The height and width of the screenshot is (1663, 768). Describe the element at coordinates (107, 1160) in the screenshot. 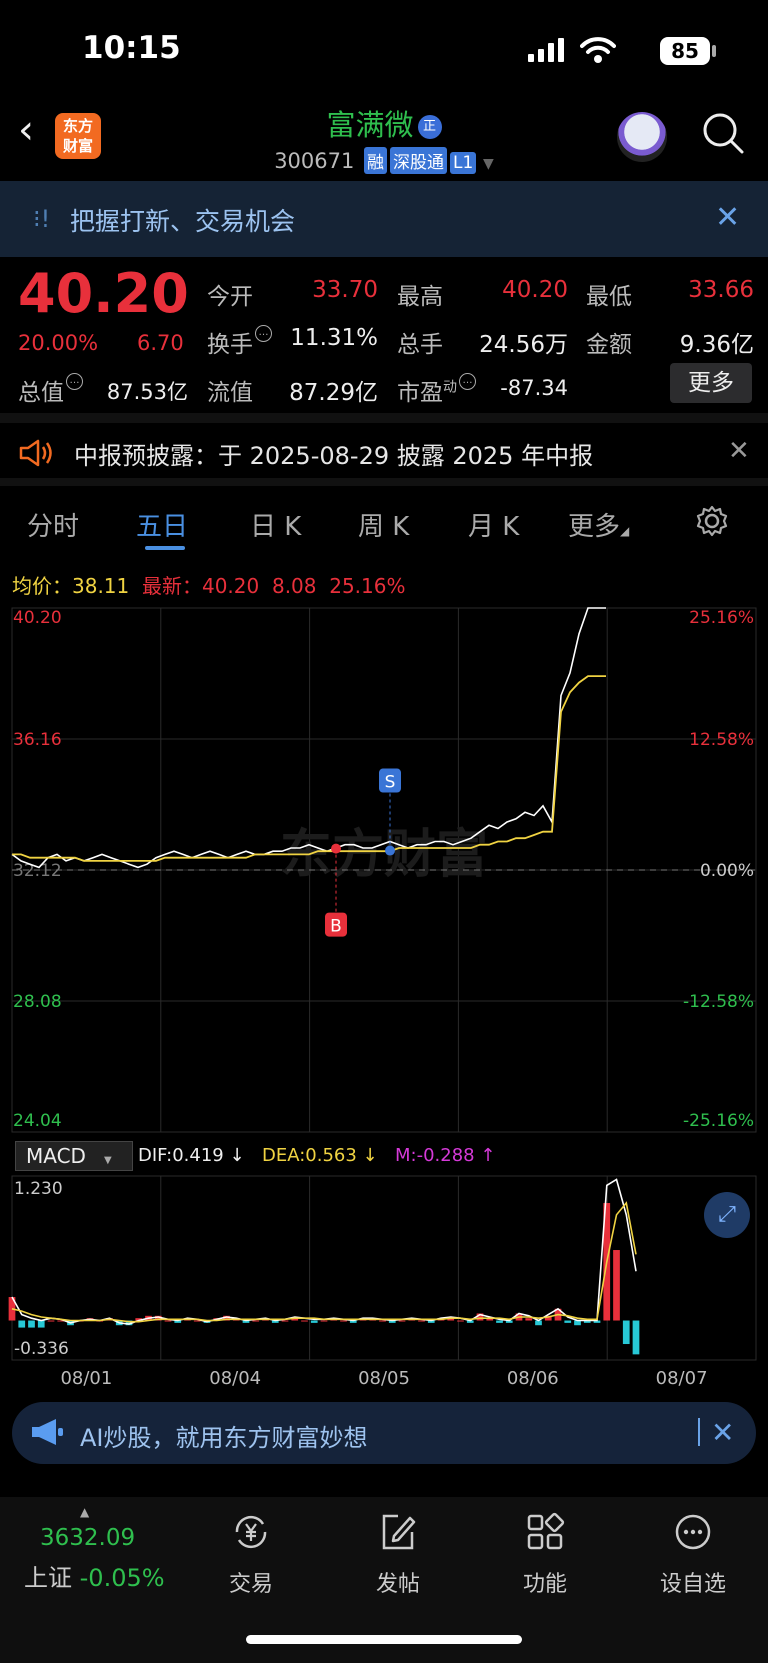

I see `dropdown-caret-icon: ▼` at that location.